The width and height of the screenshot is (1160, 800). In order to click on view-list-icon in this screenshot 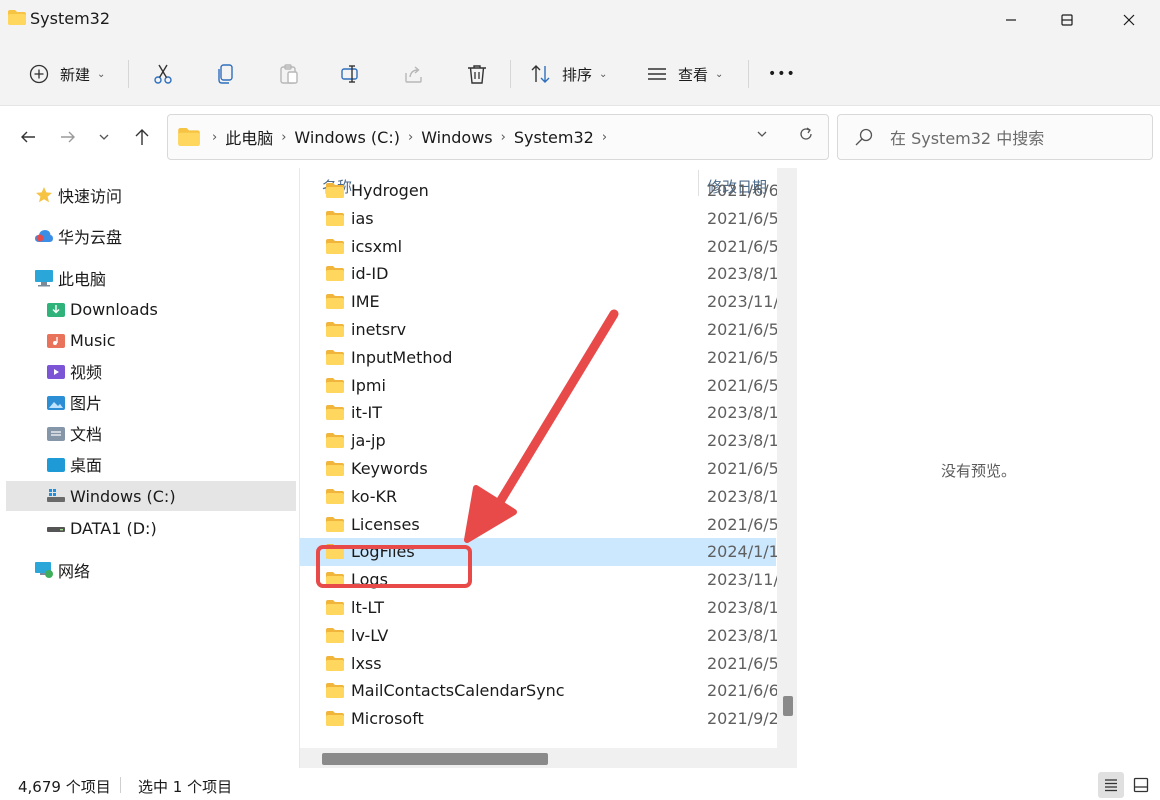, I will do `click(657, 74)`.